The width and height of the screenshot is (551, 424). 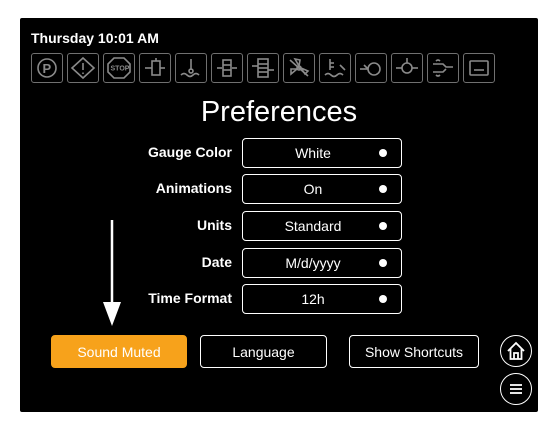 What do you see at coordinates (479, 68) in the screenshot?
I see `wrench-service-icon` at bounding box center [479, 68].